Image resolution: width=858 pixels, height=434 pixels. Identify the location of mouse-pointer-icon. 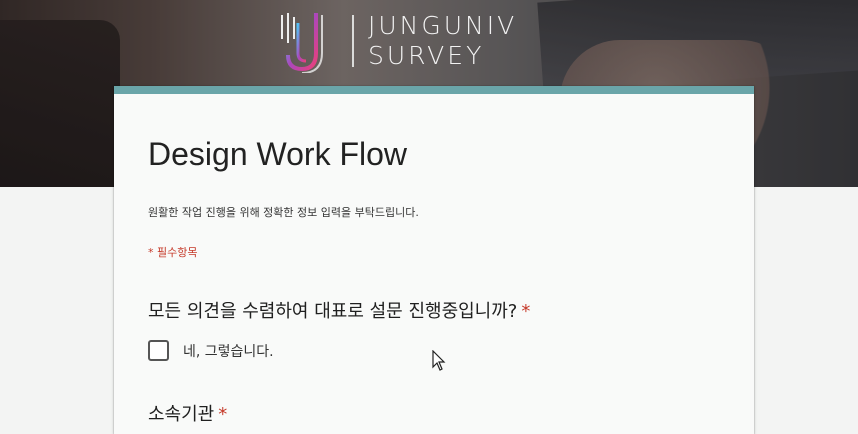
(439, 360).